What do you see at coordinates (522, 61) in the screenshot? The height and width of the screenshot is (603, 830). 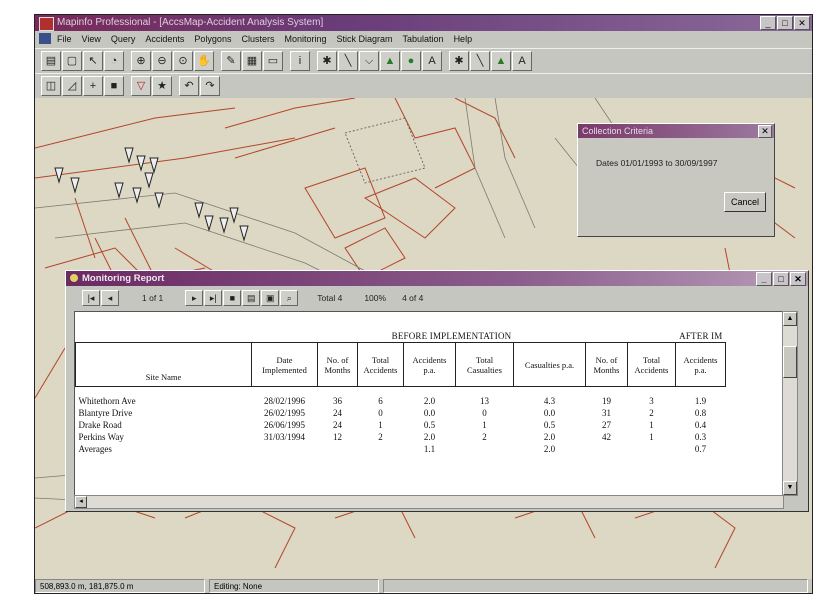 I see `text-style-icon: A` at bounding box center [522, 61].